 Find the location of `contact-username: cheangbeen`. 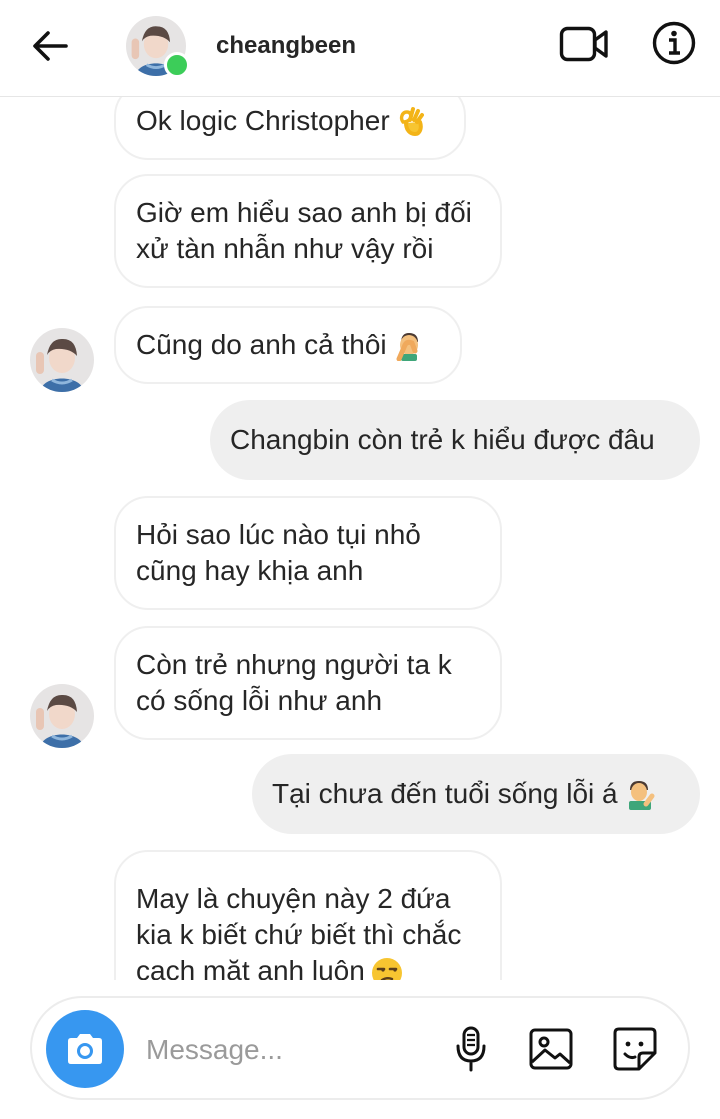

contact-username: cheangbeen is located at coordinates (286, 46).